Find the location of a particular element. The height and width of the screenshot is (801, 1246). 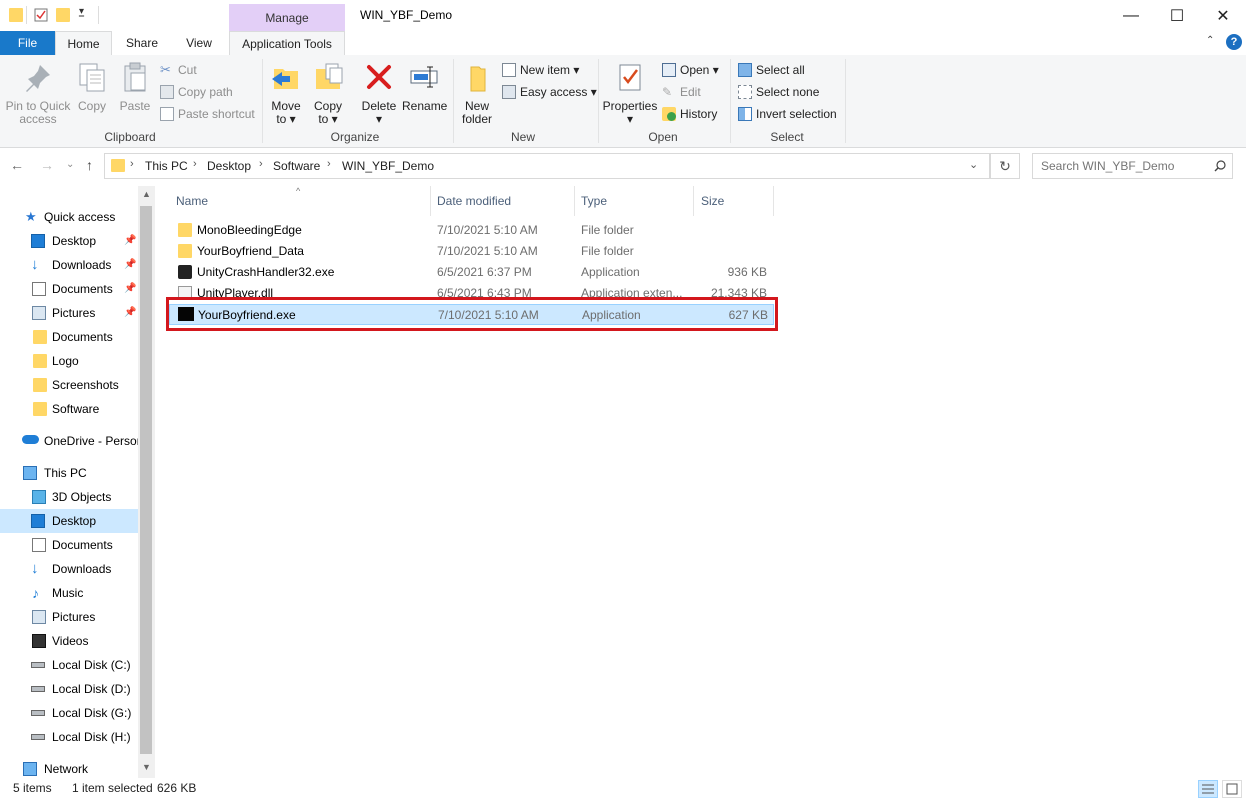

nav-this-pc: This PC is located at coordinates (69, 473).